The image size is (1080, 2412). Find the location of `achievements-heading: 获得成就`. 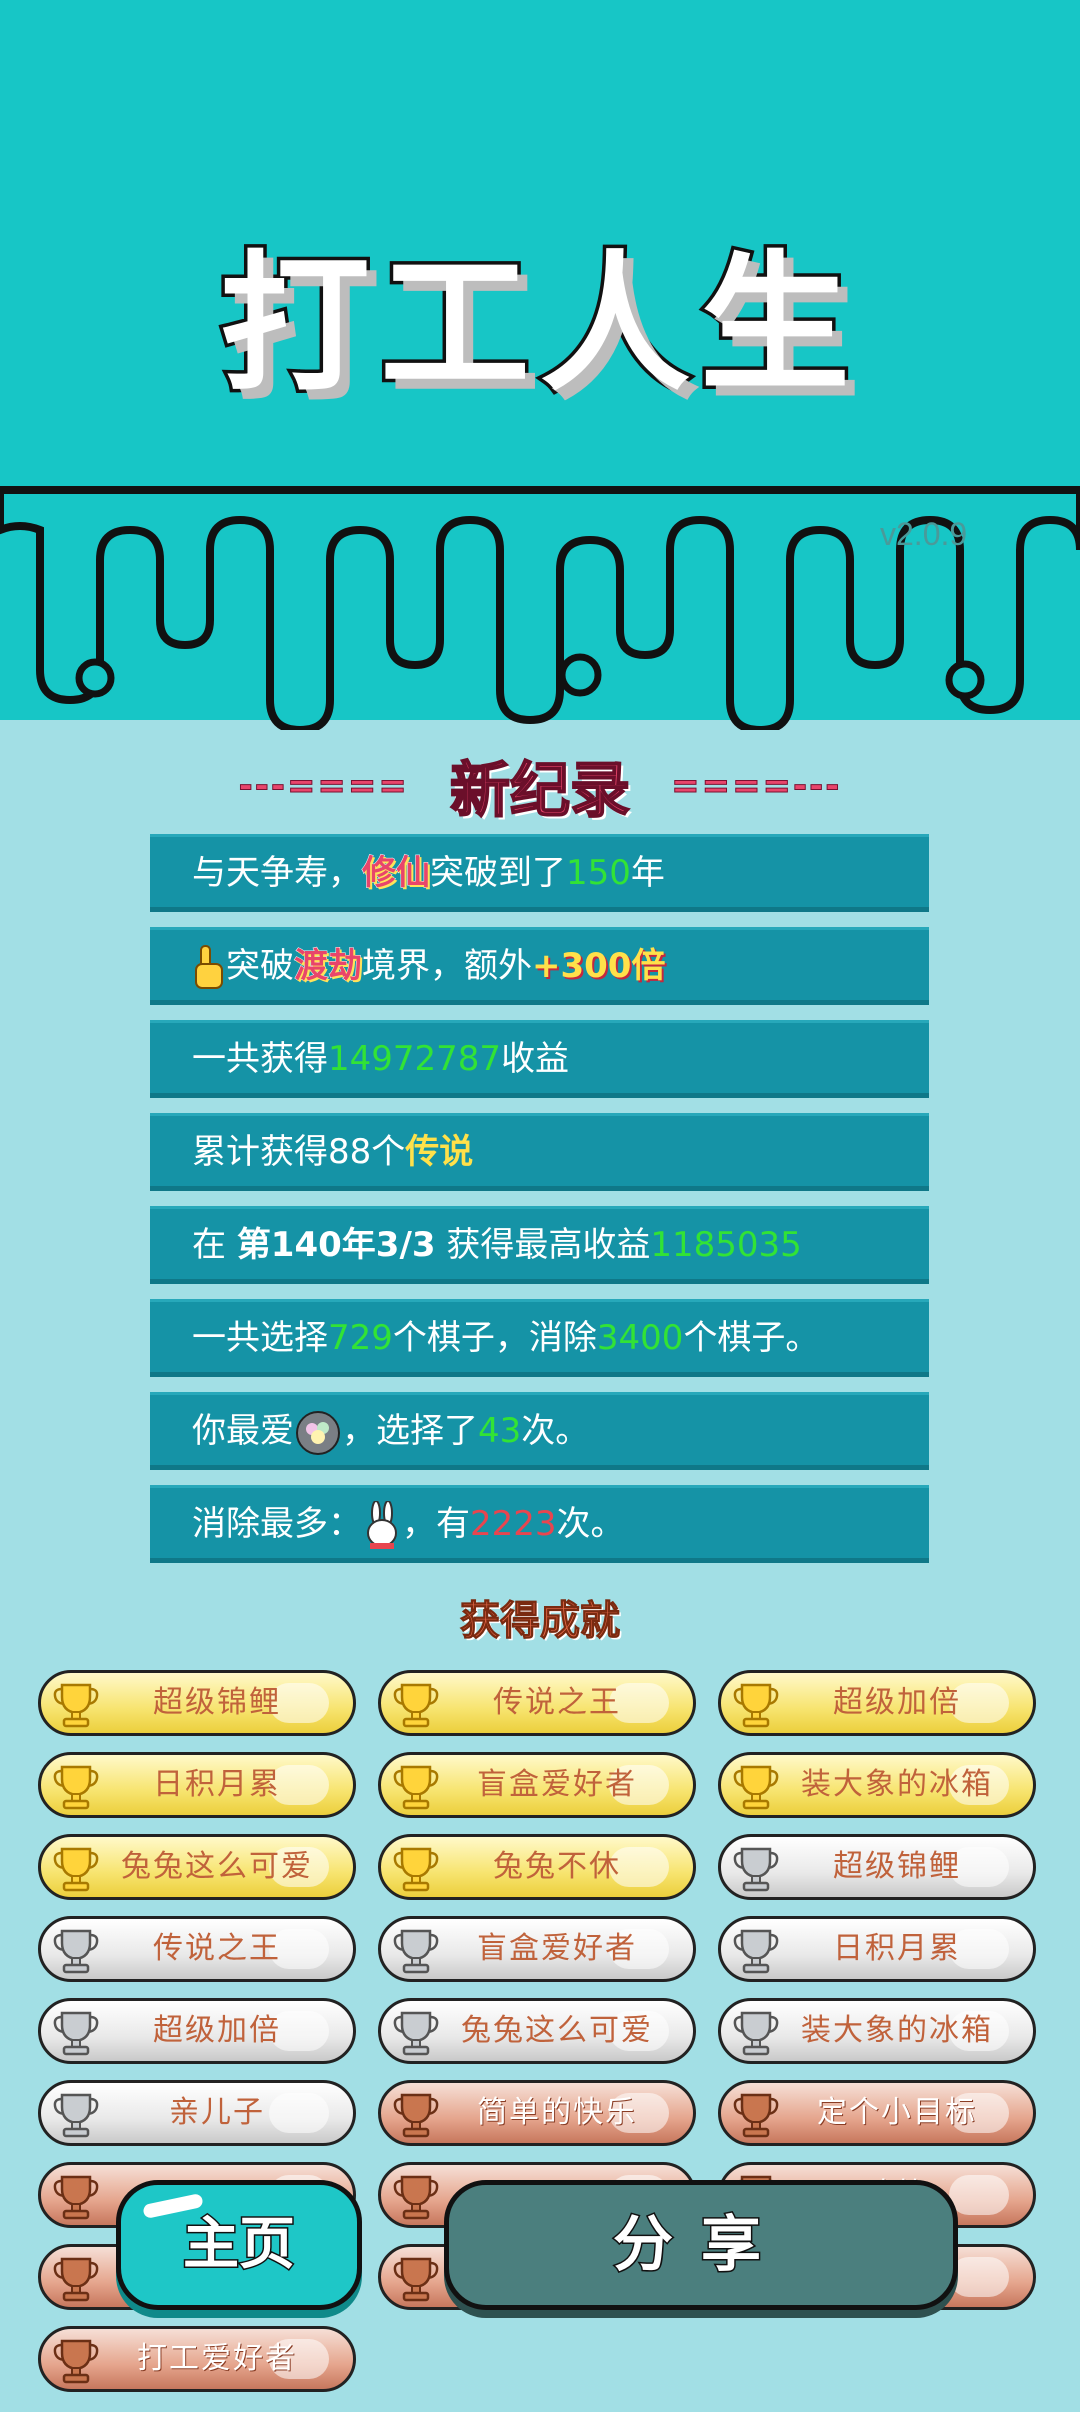

achievements-heading: 获得成就 is located at coordinates (540, 1621).